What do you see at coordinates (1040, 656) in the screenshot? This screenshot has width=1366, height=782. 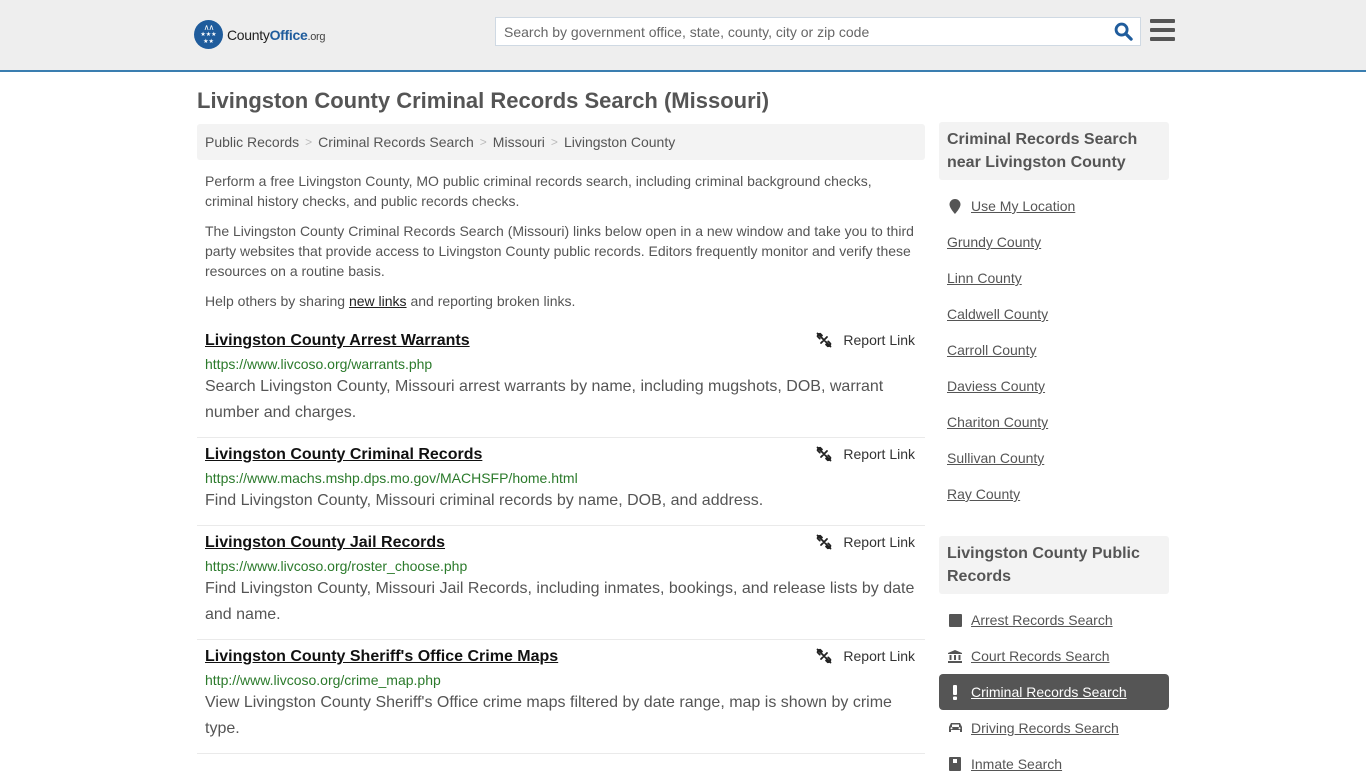 I see `court-records-link: Court Records Search` at bounding box center [1040, 656].